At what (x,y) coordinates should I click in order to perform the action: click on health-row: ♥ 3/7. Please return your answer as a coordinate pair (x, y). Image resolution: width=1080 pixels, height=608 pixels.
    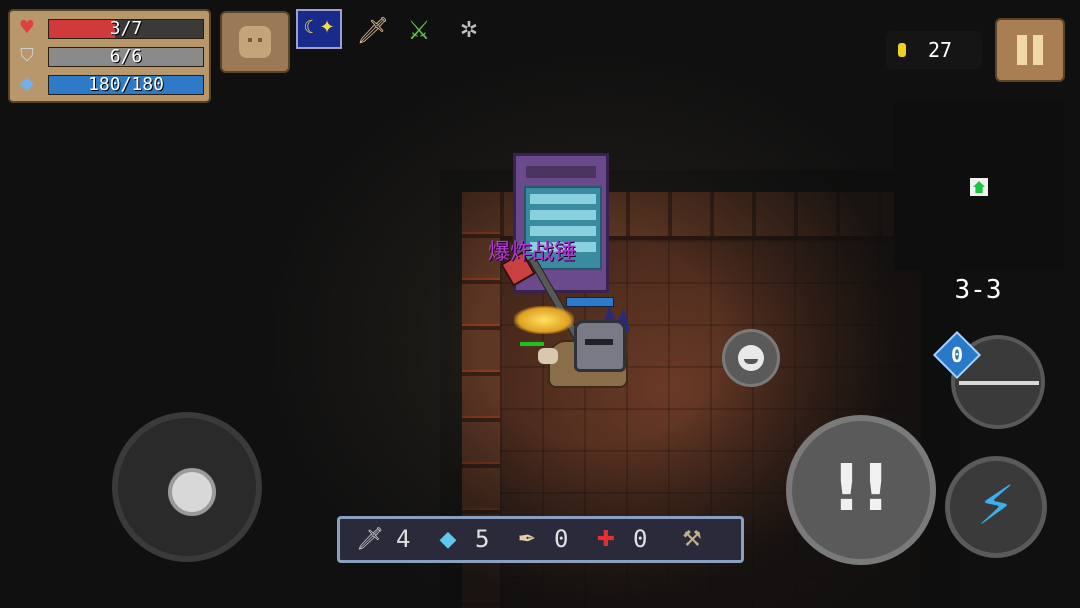
    Looking at the image, I should click on (110, 28).